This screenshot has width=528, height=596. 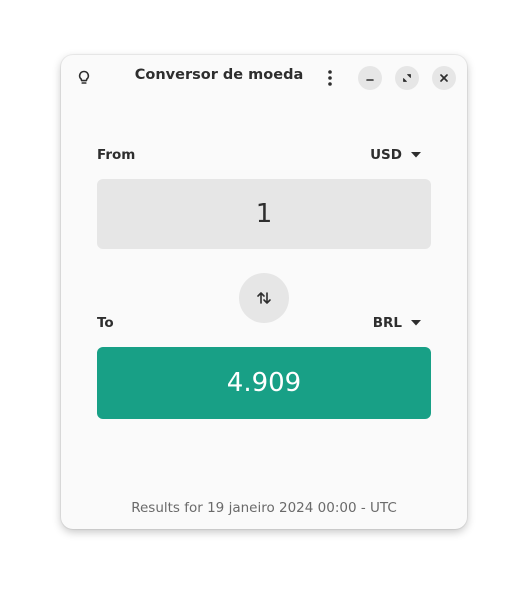 I want to click on from-label: From, so click(x=116, y=155).